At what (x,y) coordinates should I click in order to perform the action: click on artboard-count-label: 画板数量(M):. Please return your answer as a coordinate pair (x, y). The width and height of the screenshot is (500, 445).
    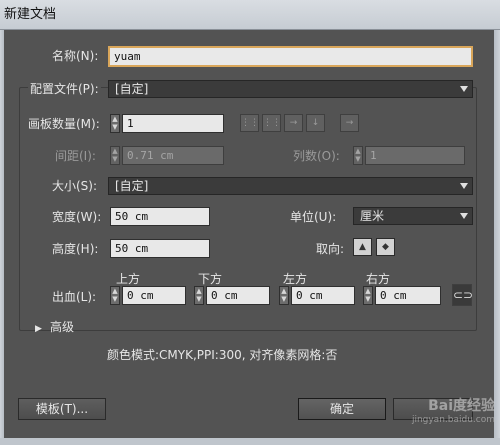
    Looking at the image, I should click on (64, 124).